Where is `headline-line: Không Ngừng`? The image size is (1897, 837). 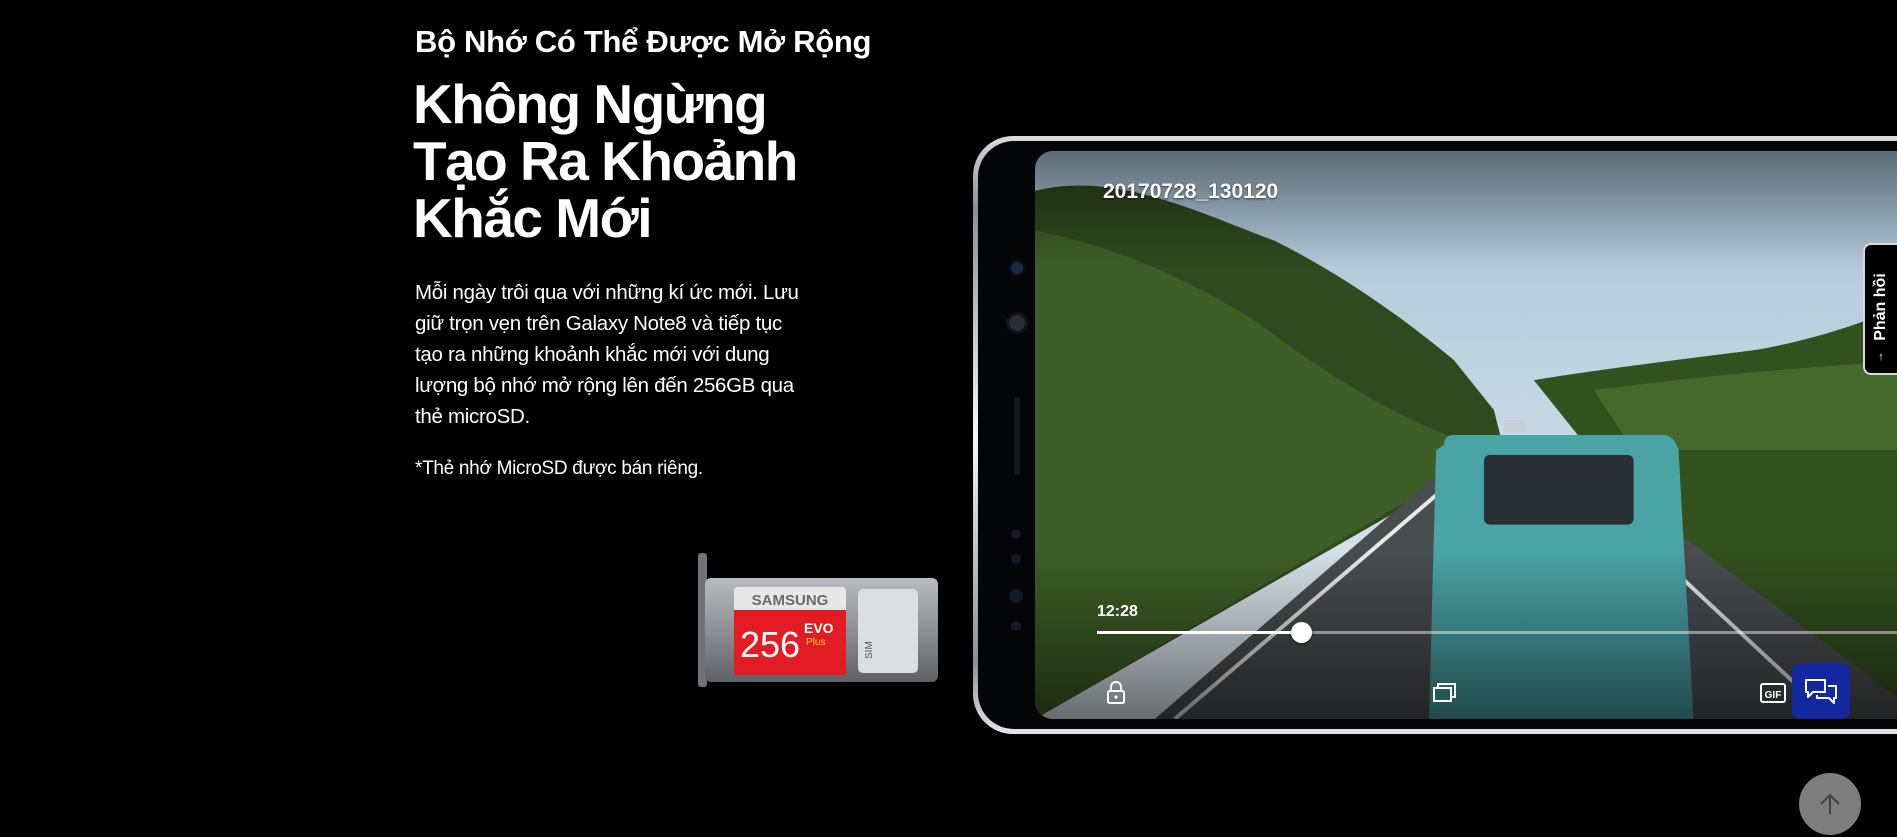 headline-line: Không Ngừng is located at coordinates (590, 104).